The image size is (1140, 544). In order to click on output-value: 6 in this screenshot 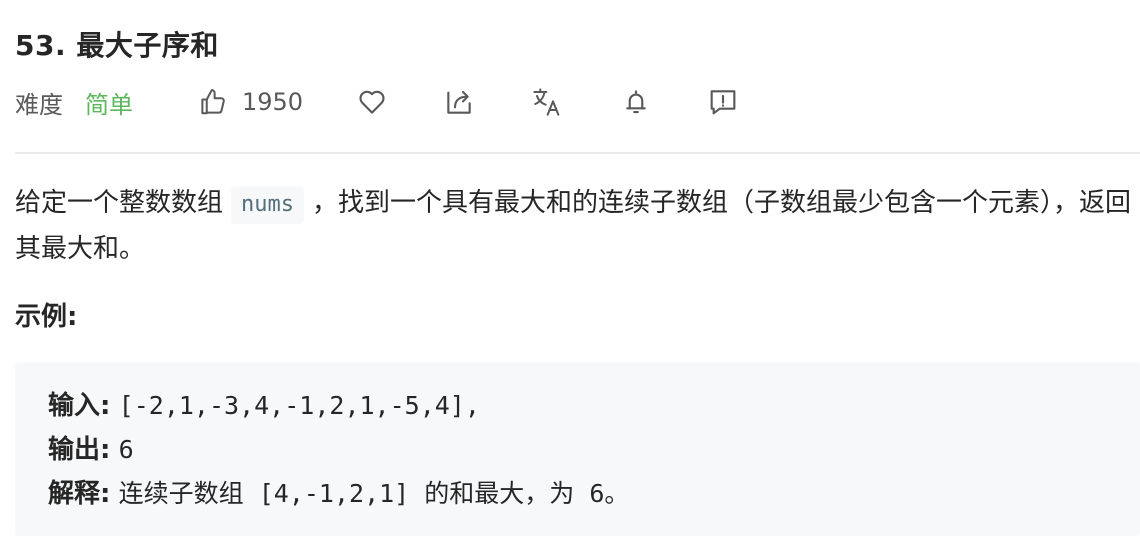, I will do `click(126, 449)`.